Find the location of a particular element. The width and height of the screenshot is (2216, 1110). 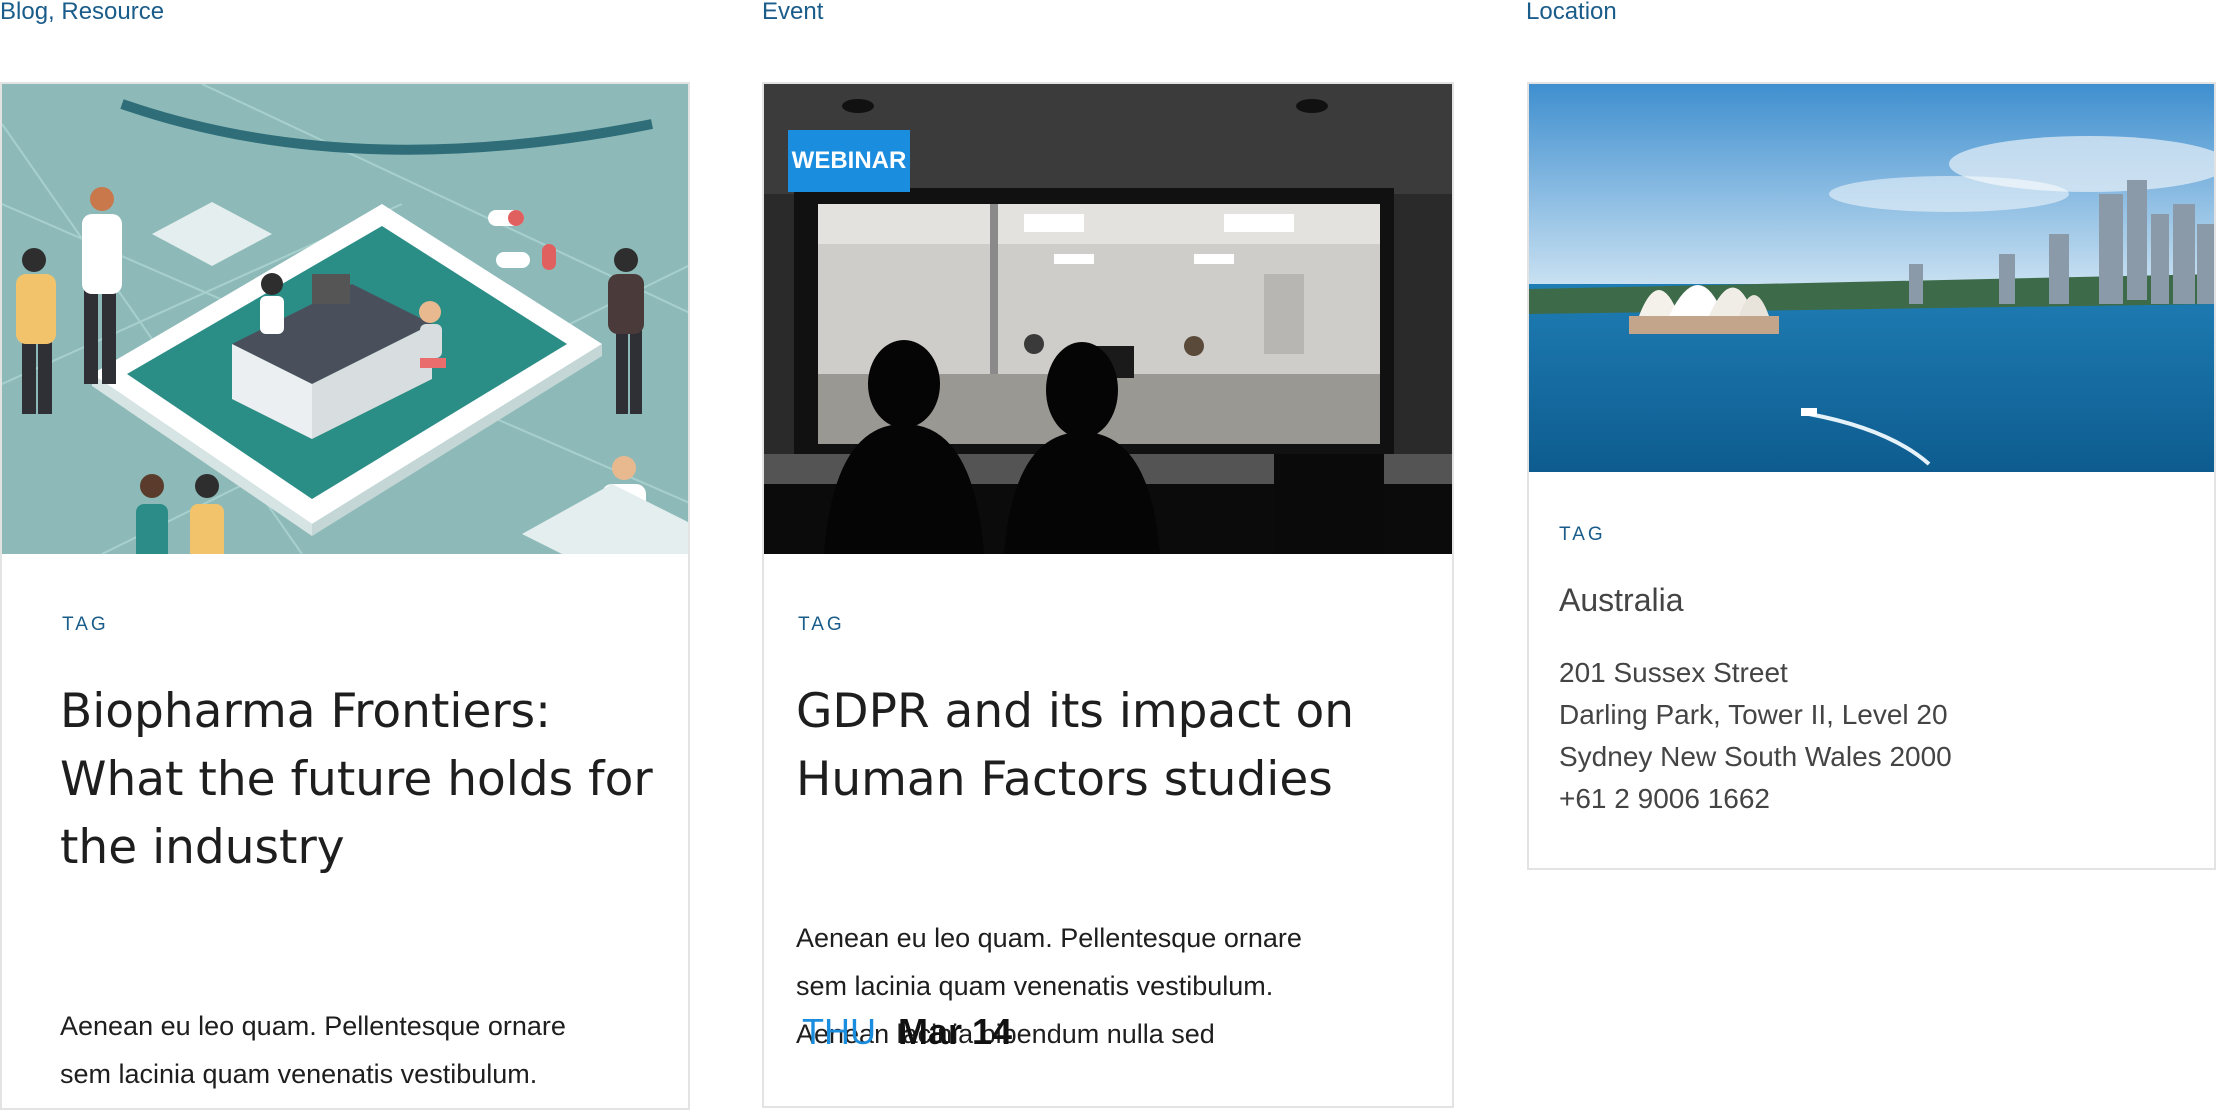

column-label-blog: Blog, Resource is located at coordinates (82, 12).